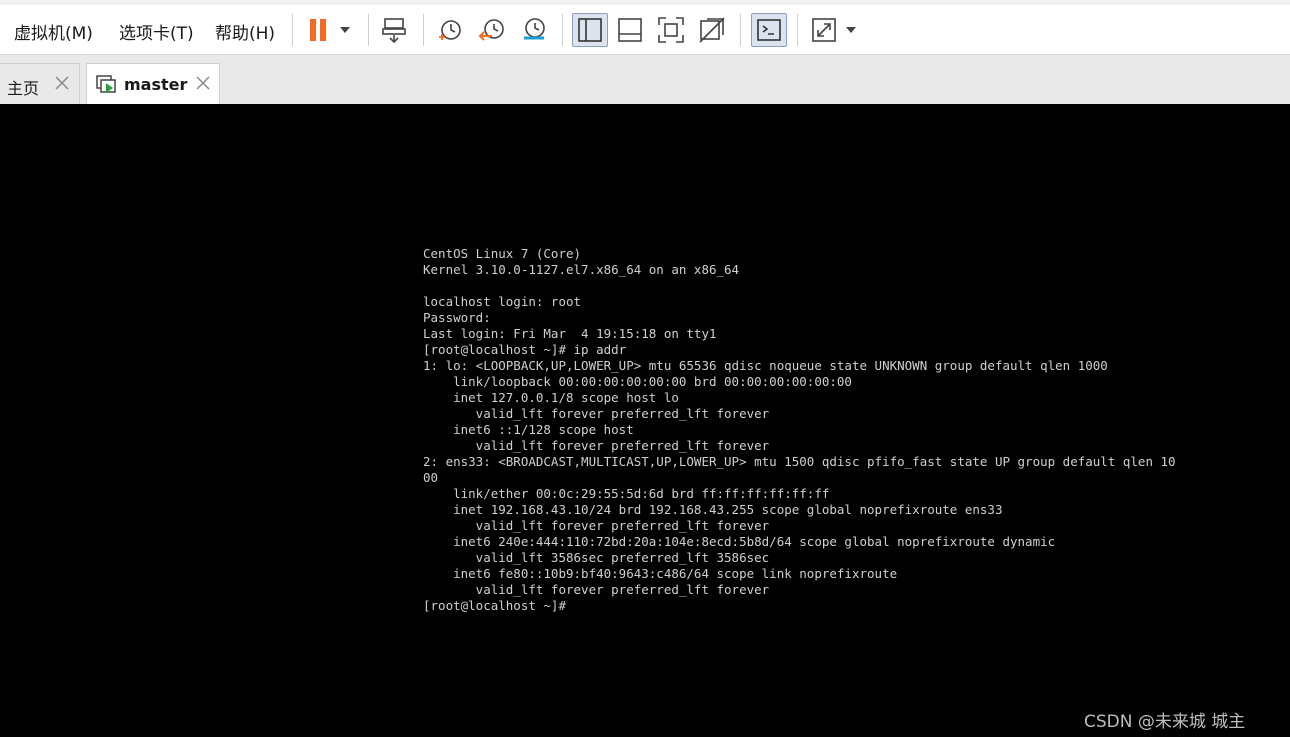 Image resolution: width=1290 pixels, height=737 pixels. I want to click on terminal-line: valid_lft 3586sec preferred_lft 3586sec, so click(596, 557).